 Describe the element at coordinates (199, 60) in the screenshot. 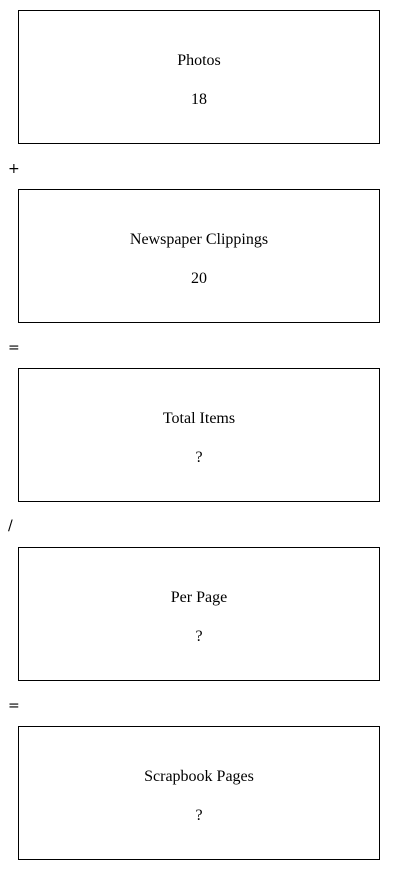

I see `box-label: Photos` at that location.